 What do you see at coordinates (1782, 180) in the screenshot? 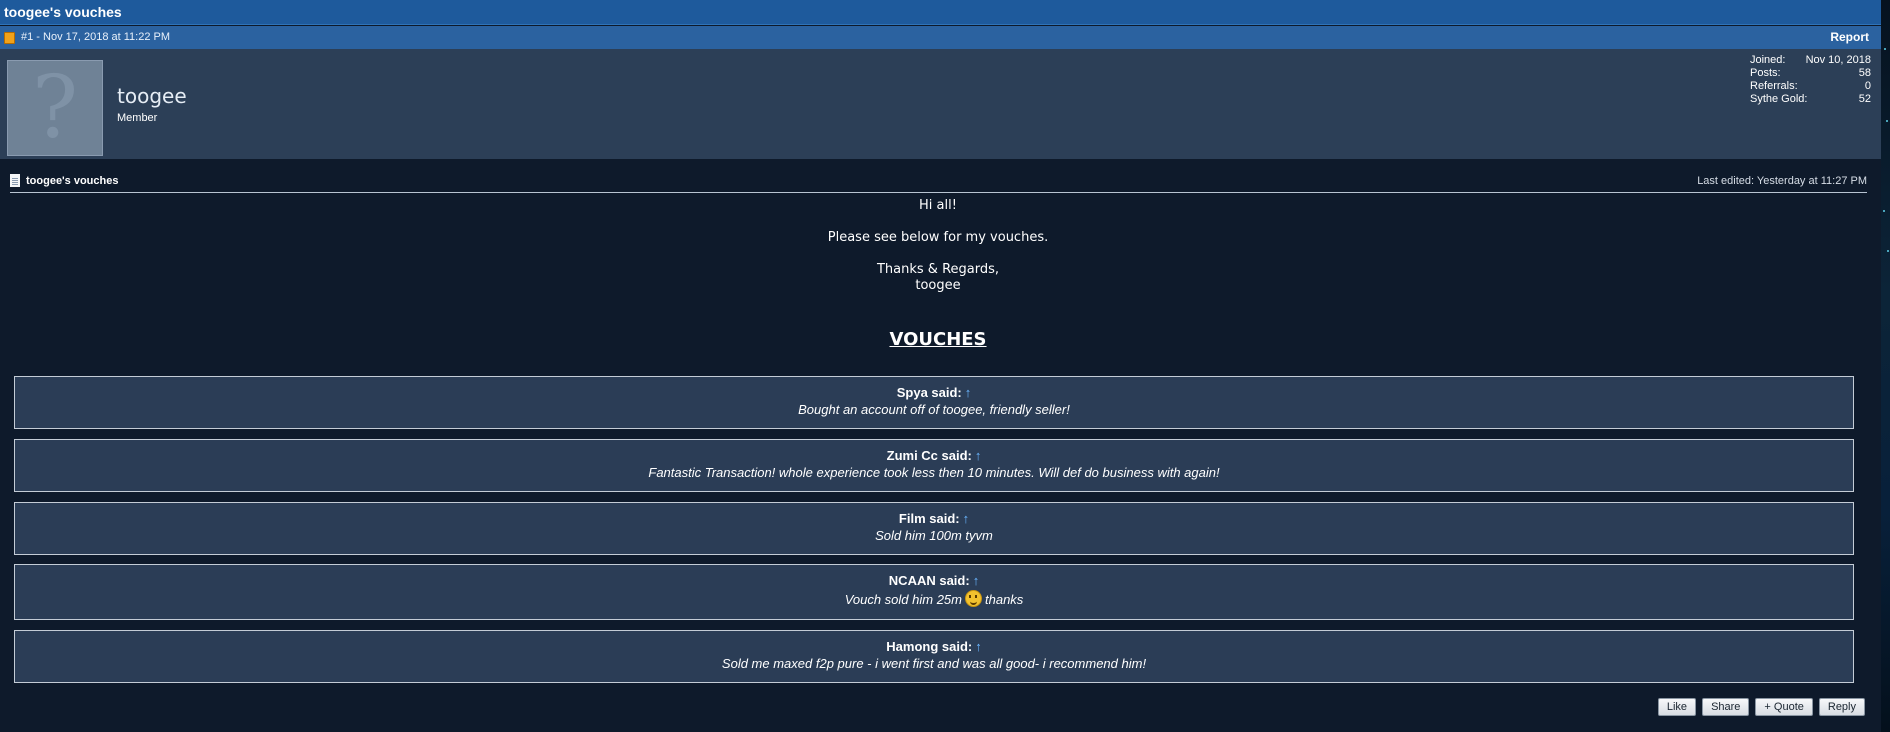
I see `last-edited: Last edited: Yesterday at 11:27 PM` at bounding box center [1782, 180].